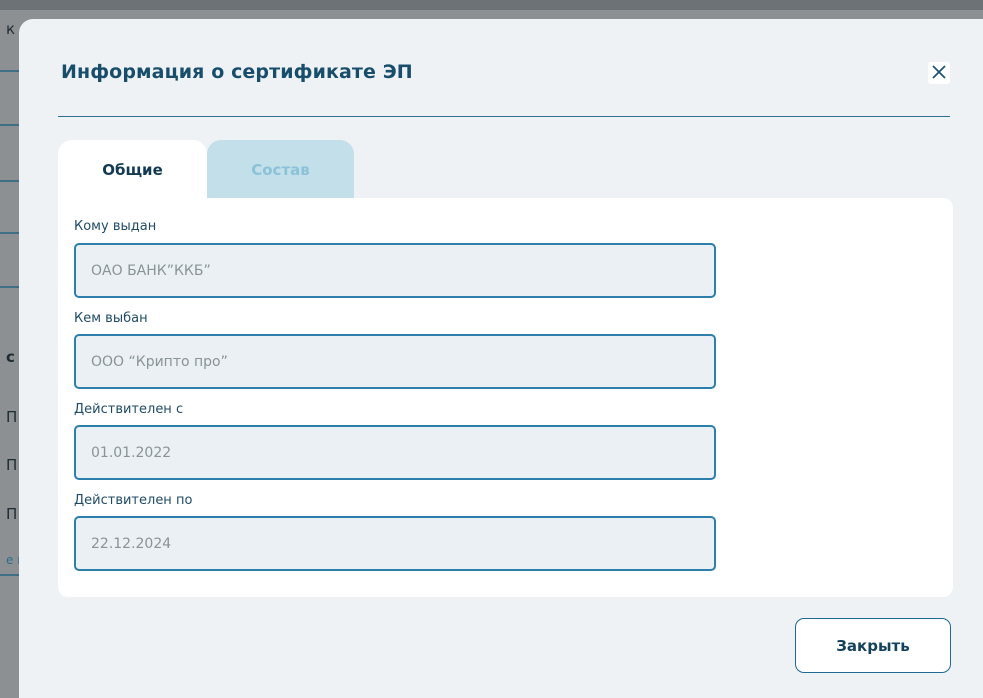 This screenshot has width=983, height=698. What do you see at coordinates (131, 452) in the screenshot?
I see `valid-from-value: 01.01.2022` at bounding box center [131, 452].